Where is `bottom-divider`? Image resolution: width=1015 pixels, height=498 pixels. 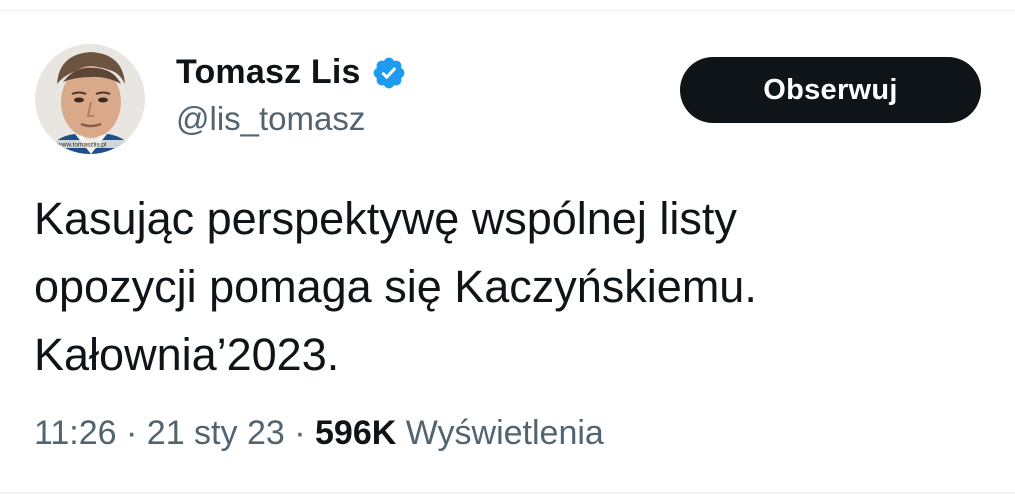 bottom-divider is located at coordinates (507, 493).